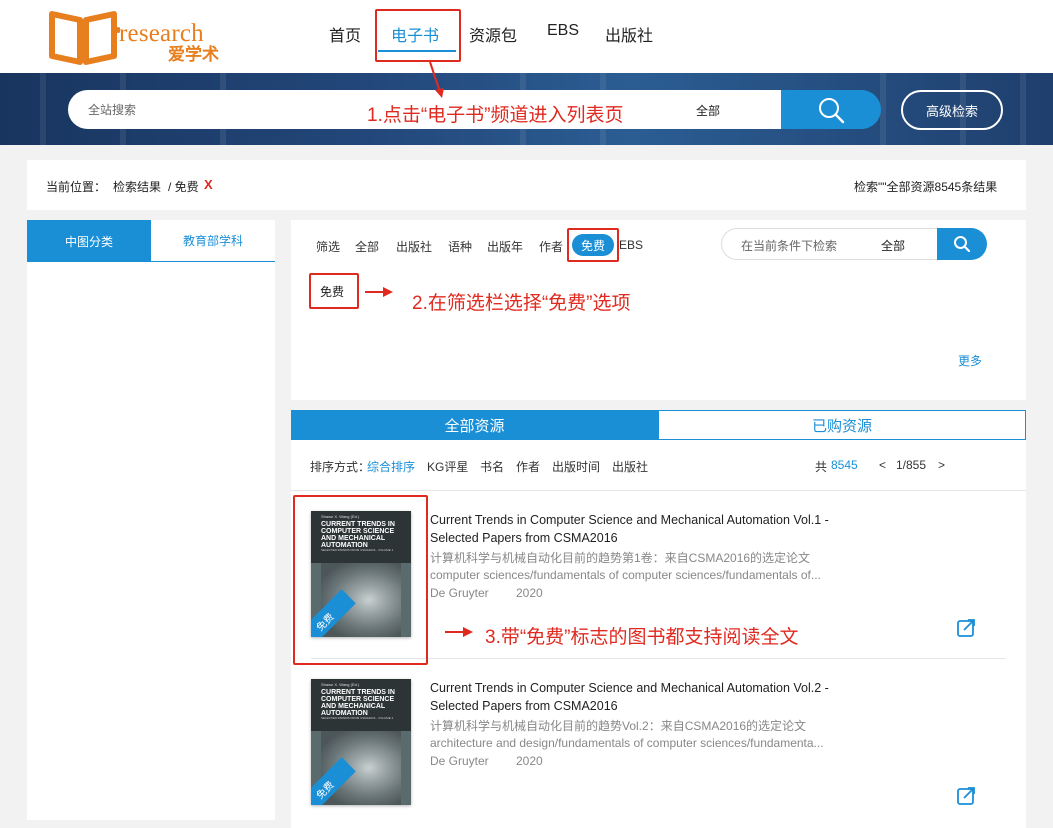  What do you see at coordinates (345, 34) in the screenshot?
I see `nav-home: 首页` at bounding box center [345, 34].